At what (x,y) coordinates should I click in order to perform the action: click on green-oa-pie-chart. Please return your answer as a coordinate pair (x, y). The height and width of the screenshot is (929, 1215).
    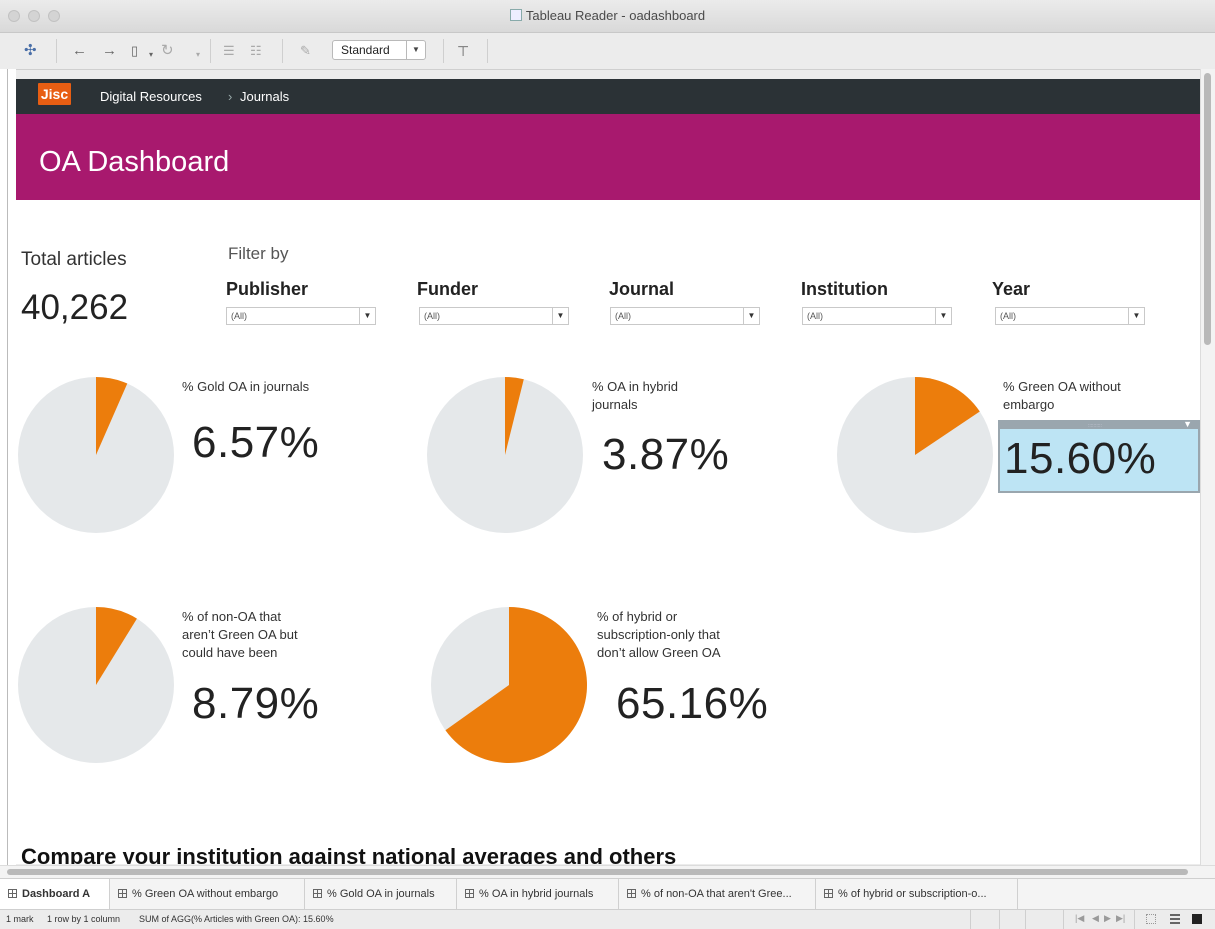
    Looking at the image, I should click on (915, 455).